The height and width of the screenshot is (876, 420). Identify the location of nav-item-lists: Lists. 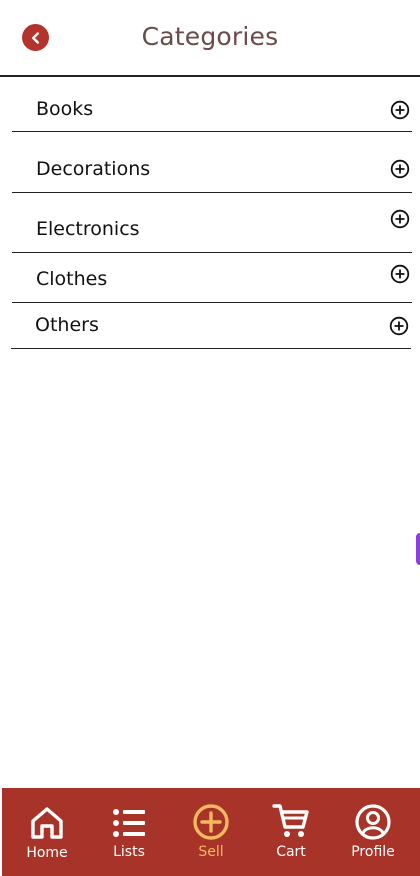
(129, 832).